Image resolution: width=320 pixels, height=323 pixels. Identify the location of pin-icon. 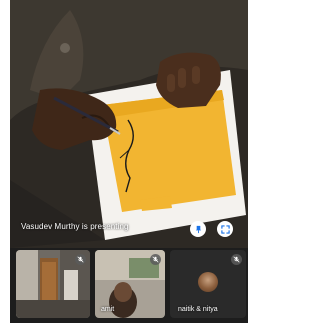
(198, 229).